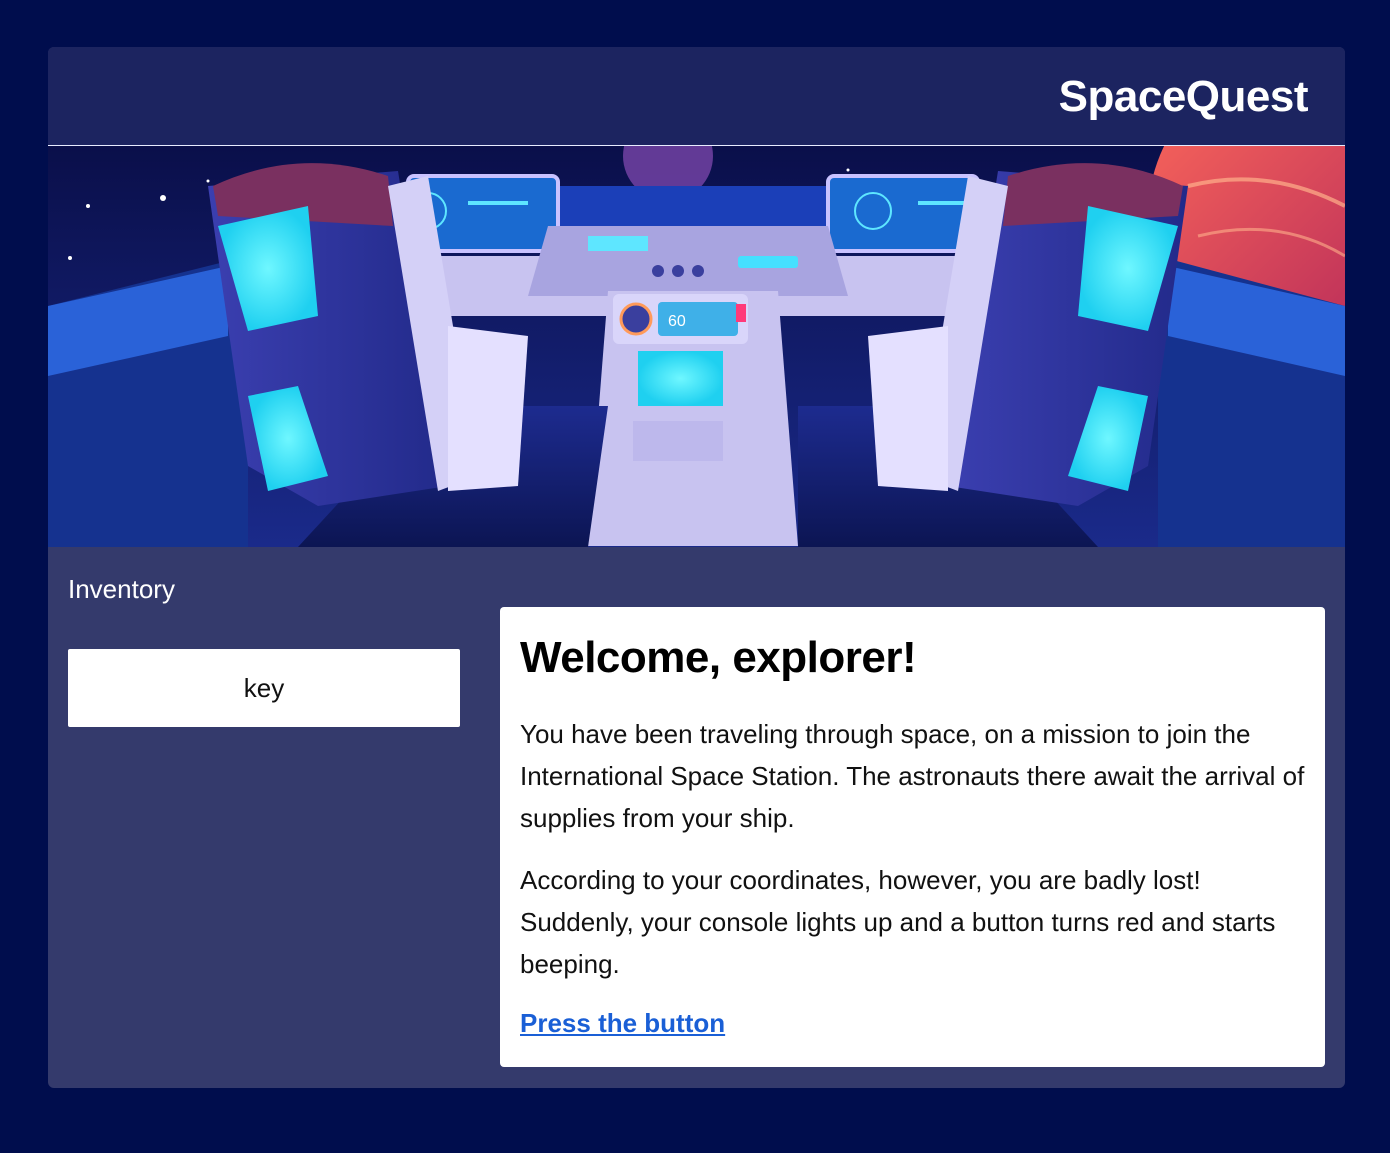 This screenshot has width=1390, height=1153. Describe the element at coordinates (264, 688) in the screenshot. I see `inventory-item-key: key` at that location.